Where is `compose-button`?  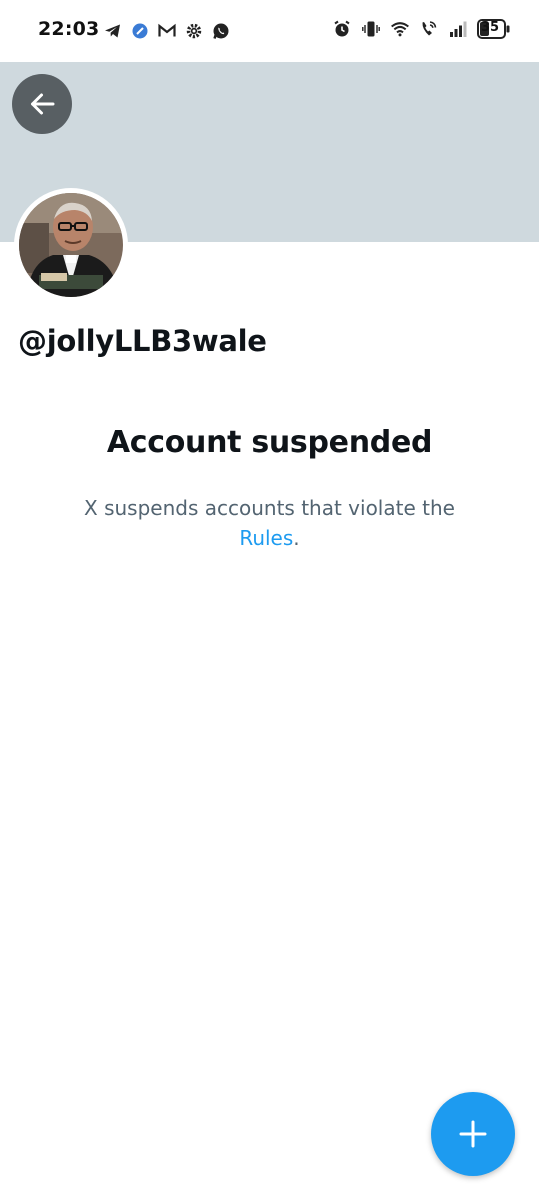
compose-button is located at coordinates (473, 1134).